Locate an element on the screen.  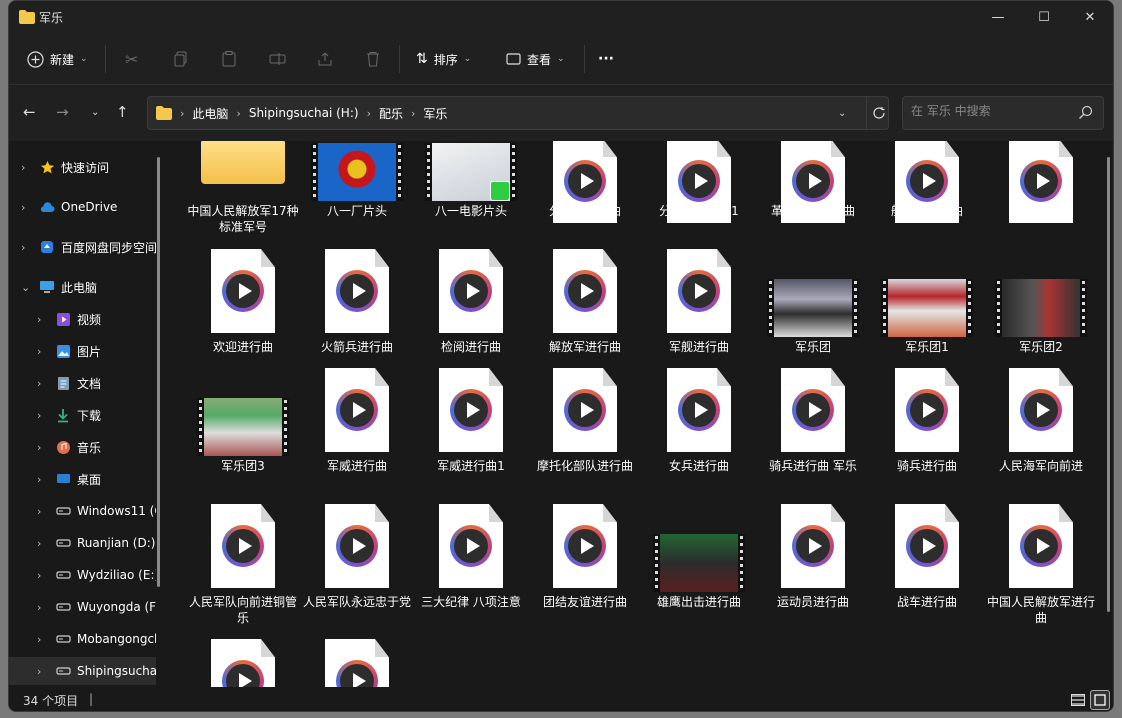
cut-button: ✂ is located at coordinates (131, 59).